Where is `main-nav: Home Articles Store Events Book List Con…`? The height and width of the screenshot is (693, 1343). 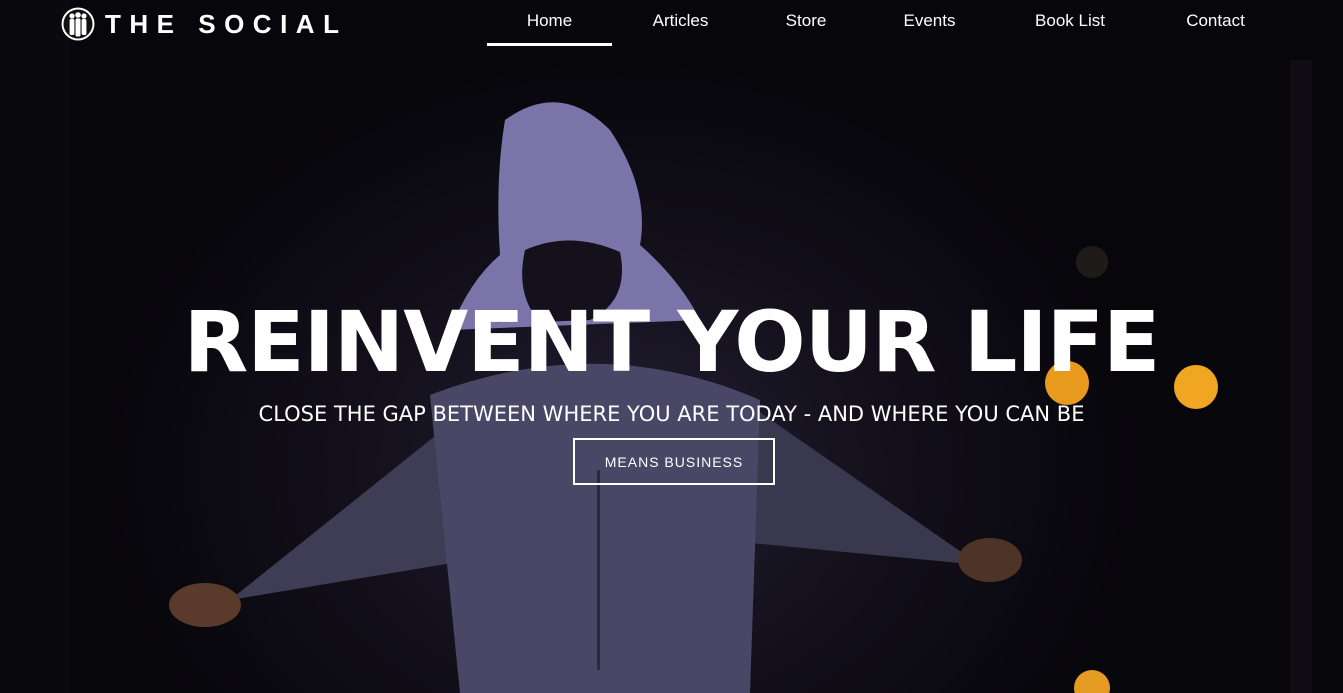 main-nav: Home Articles Store Events Book List Con… is located at coordinates (887, 24).